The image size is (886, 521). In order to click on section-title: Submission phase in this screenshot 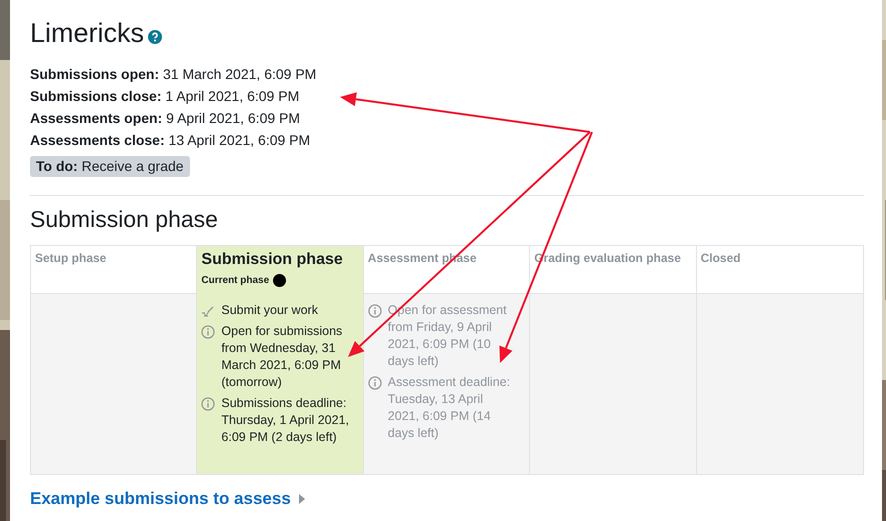, I will do `click(124, 219)`.